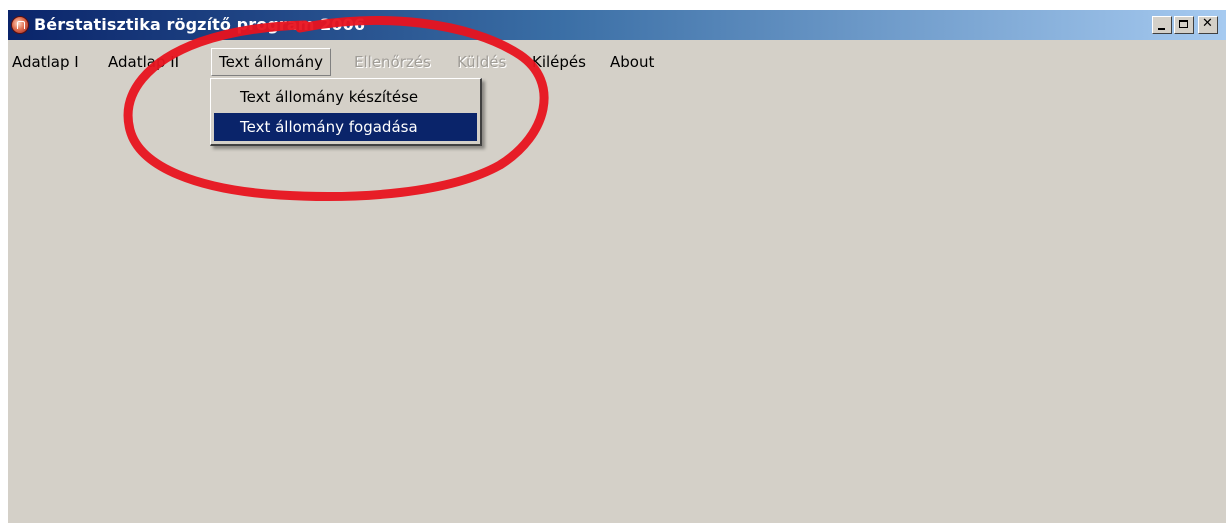 This screenshot has height=523, width=1226. I want to click on menu-kuldes: Küldés, so click(482, 62).